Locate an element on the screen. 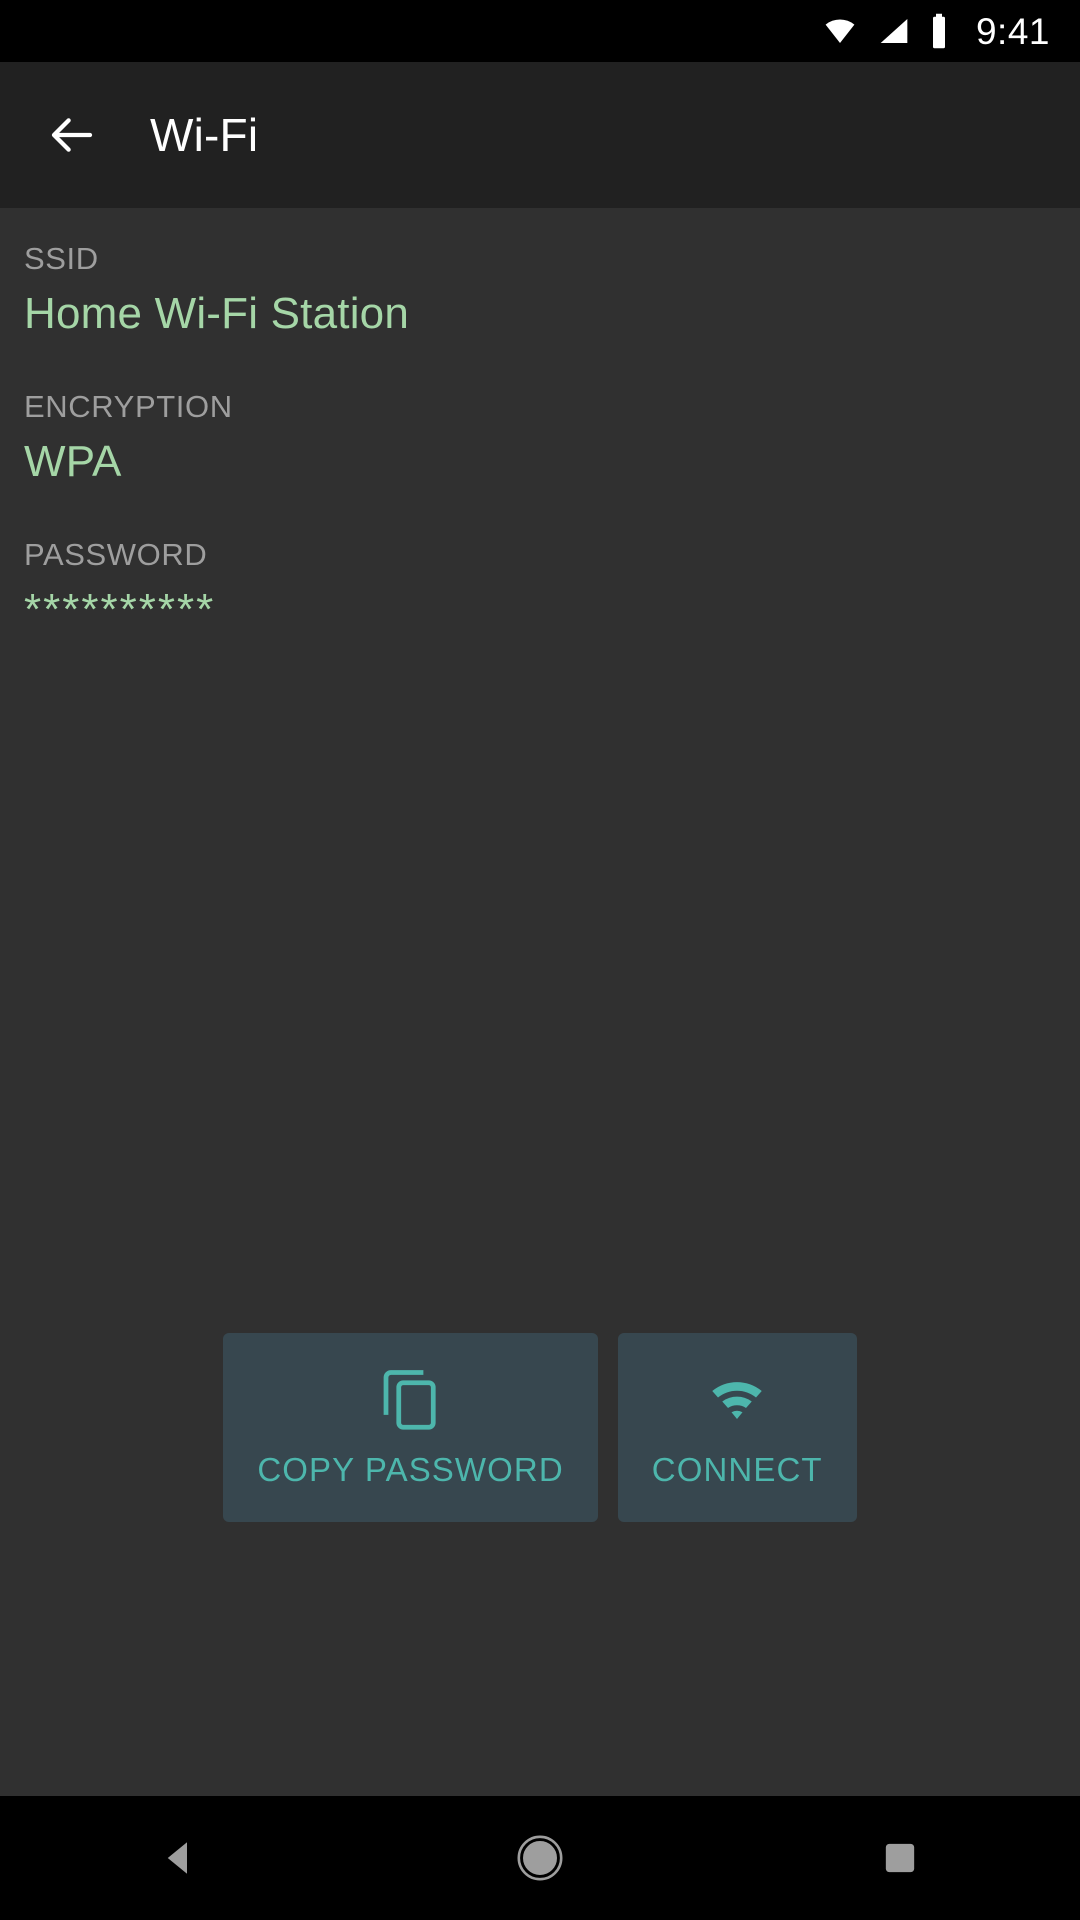 The width and height of the screenshot is (1080, 1920). nav-back-triangle-icon is located at coordinates (180, 1858).